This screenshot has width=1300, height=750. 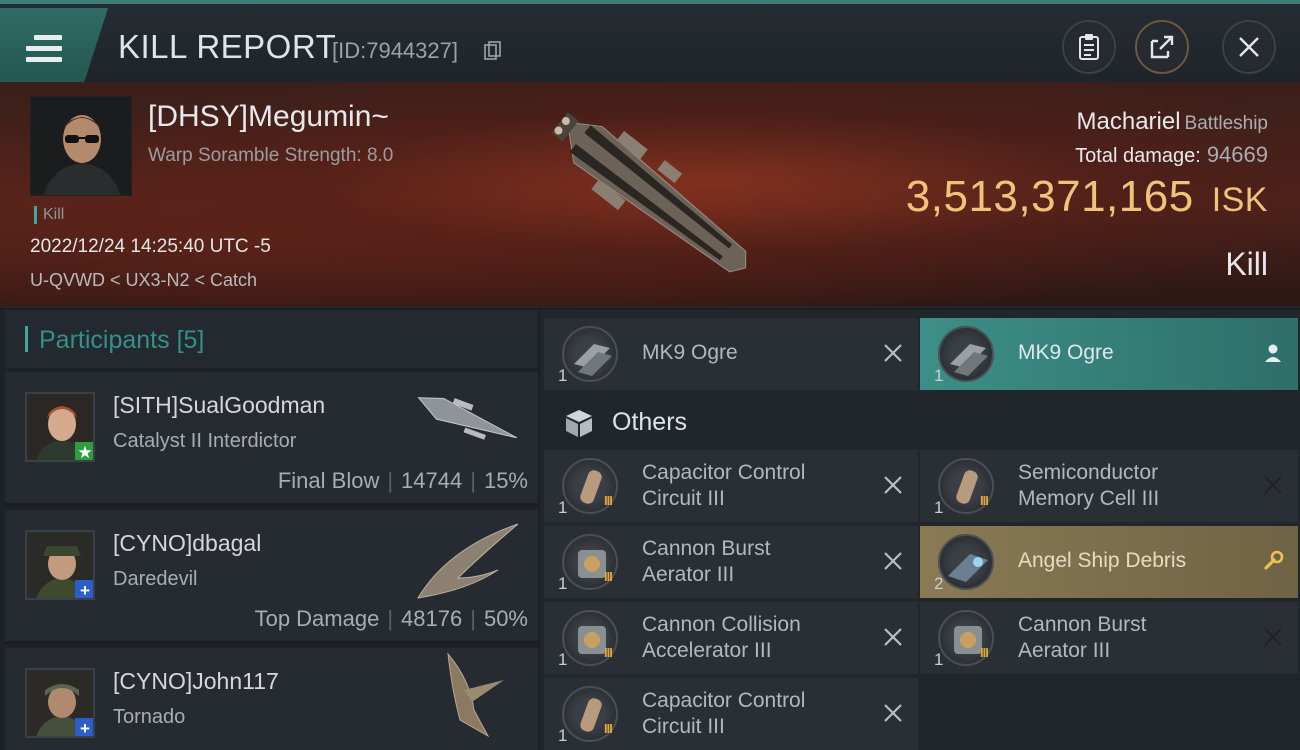 I want to click on kill-tag: Kill, so click(x=49, y=215).